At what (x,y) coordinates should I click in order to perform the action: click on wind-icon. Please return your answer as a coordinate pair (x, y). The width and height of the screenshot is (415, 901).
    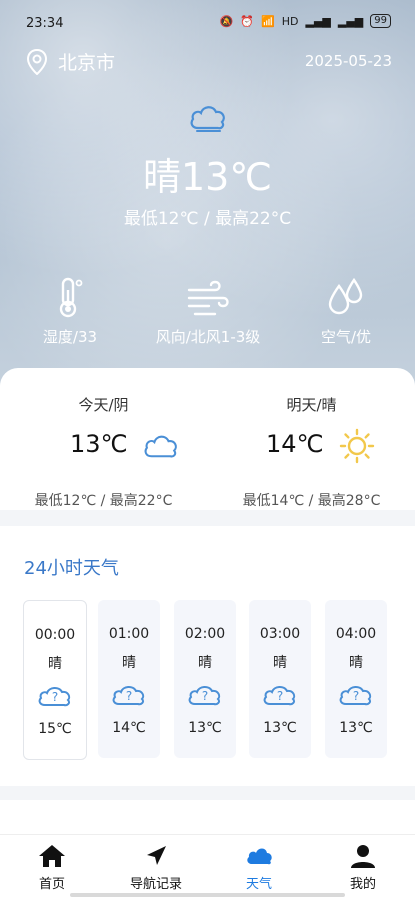
    Looking at the image, I should click on (208, 298).